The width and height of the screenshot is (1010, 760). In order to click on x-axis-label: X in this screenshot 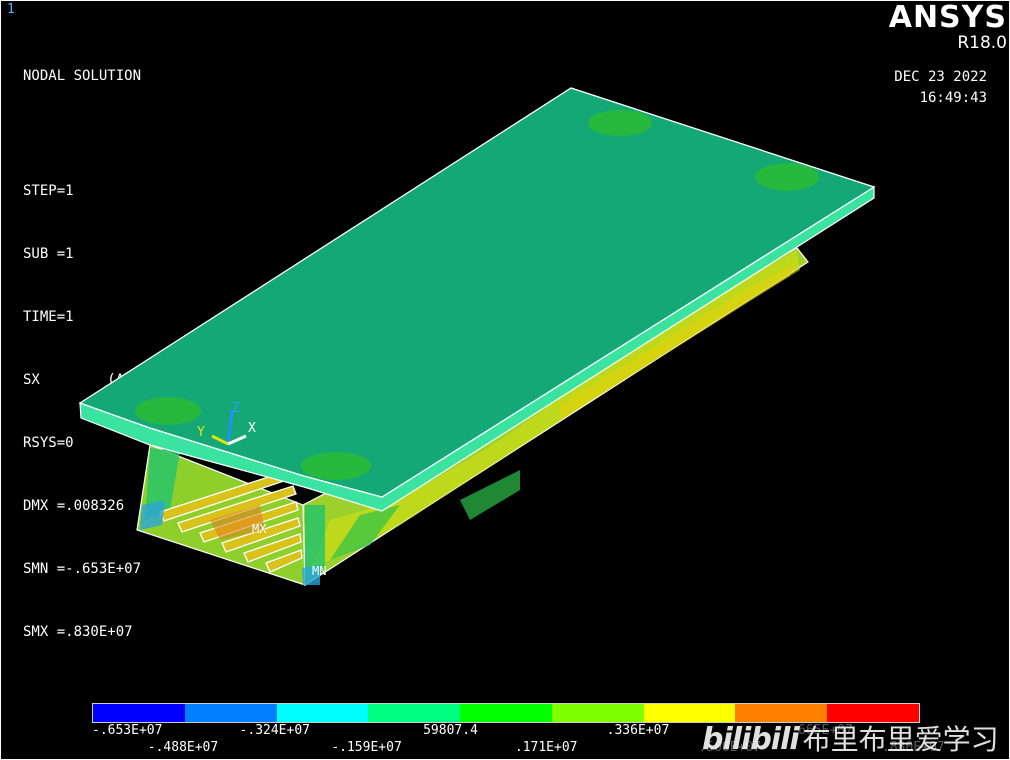, I will do `click(252, 428)`.